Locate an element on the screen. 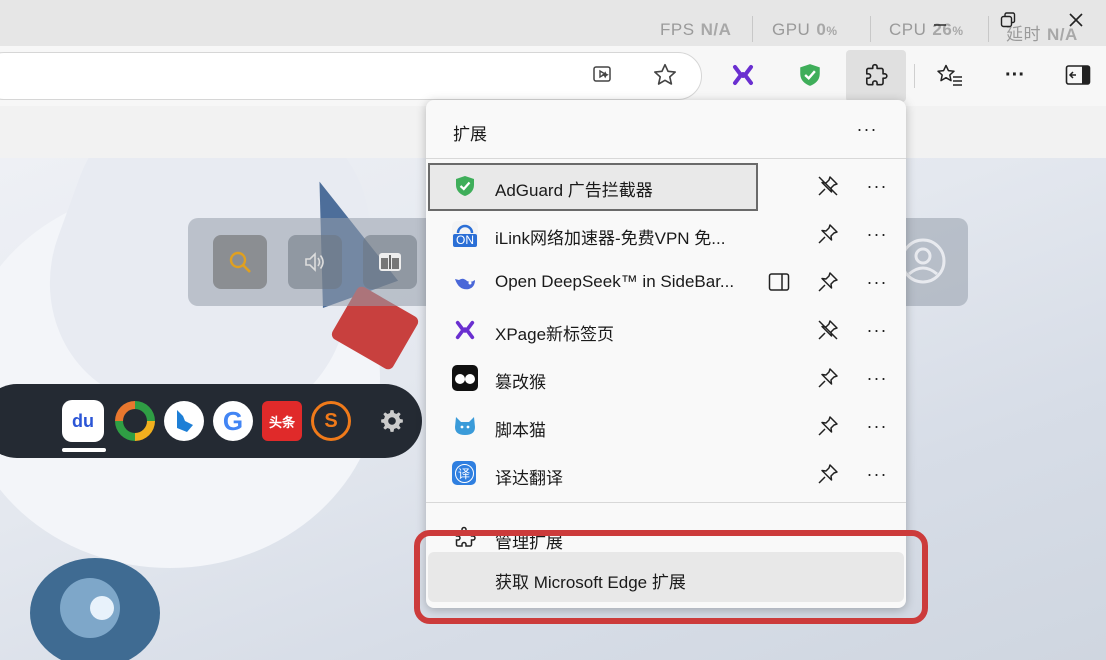  tampermonkey-icon is located at coordinates (465, 378).